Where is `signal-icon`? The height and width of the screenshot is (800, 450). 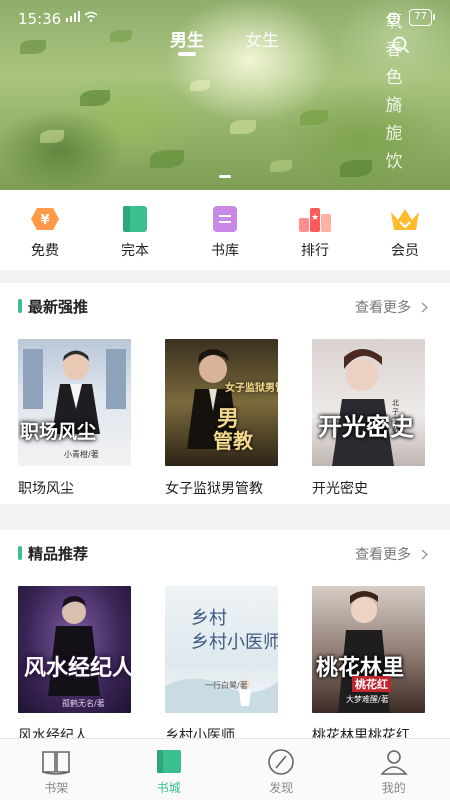 signal-icon is located at coordinates (73, 16).